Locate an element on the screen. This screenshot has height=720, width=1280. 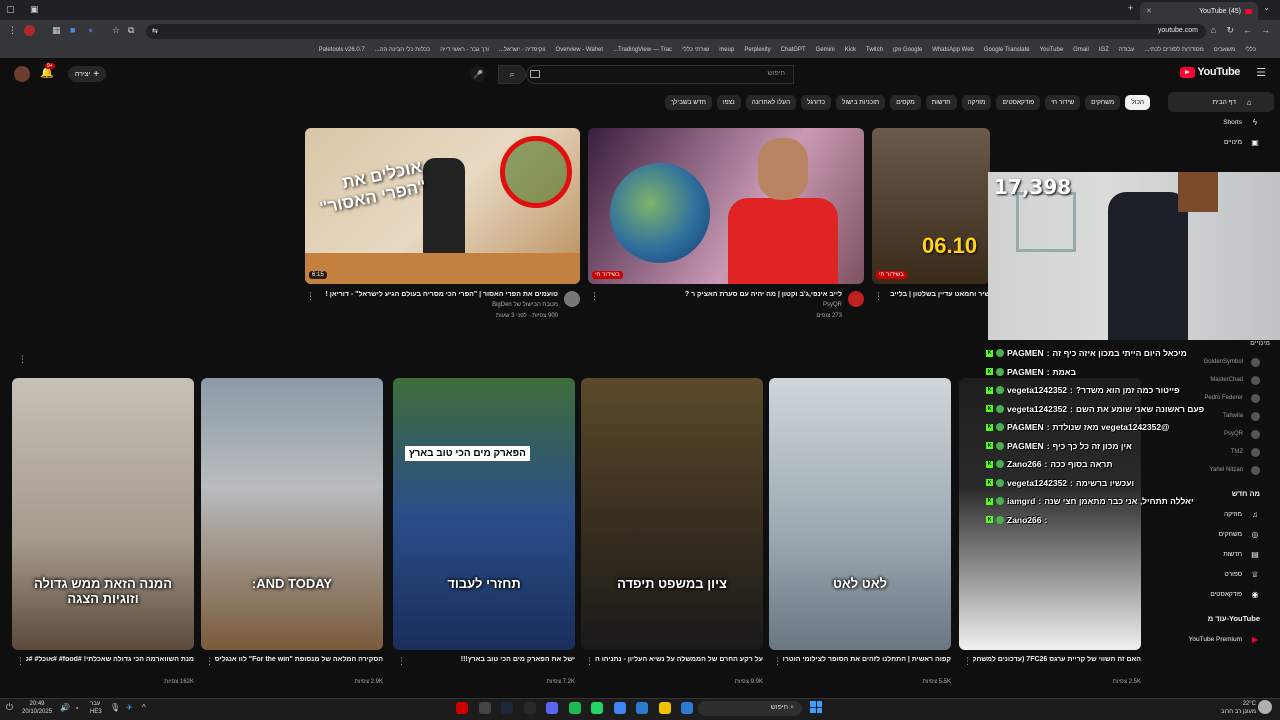
filter-chip: שידור חי is located at coordinates (1063, 102).